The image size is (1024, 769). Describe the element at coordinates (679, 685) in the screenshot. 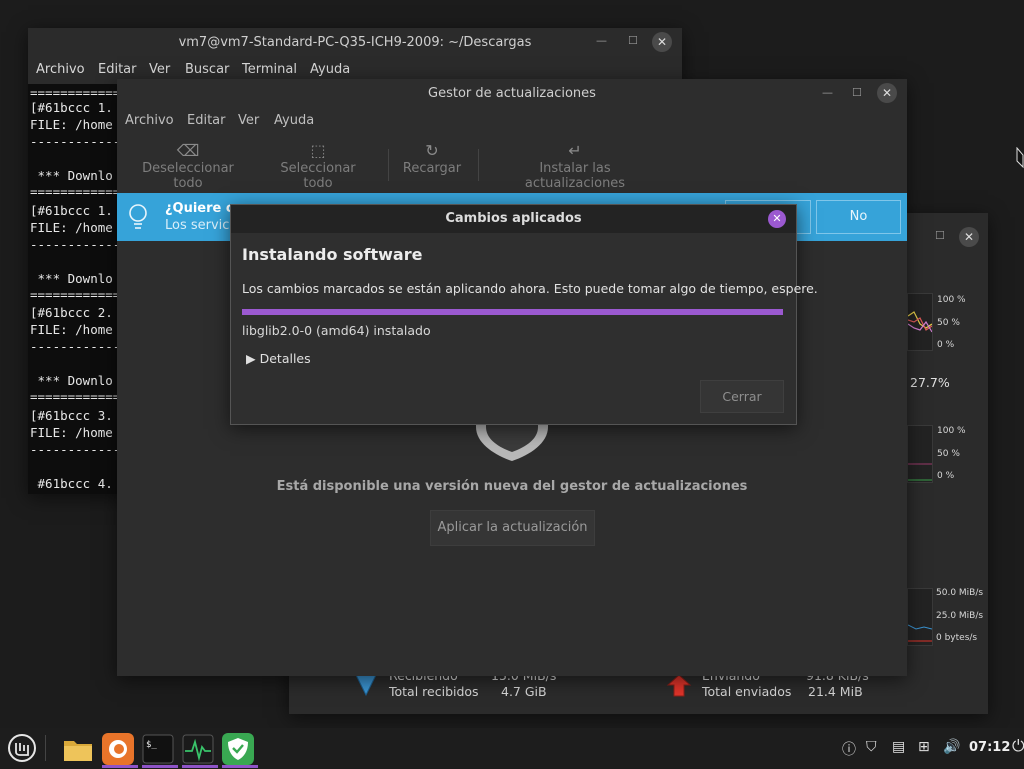

I see `upload-arrow-icon` at that location.